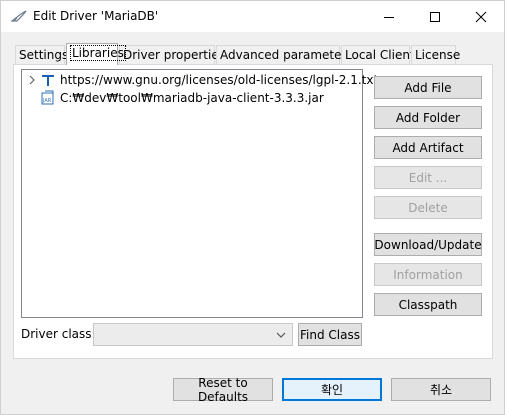 The image size is (505, 415). Describe the element at coordinates (428, 274) in the screenshot. I see `information-button: Information` at that location.